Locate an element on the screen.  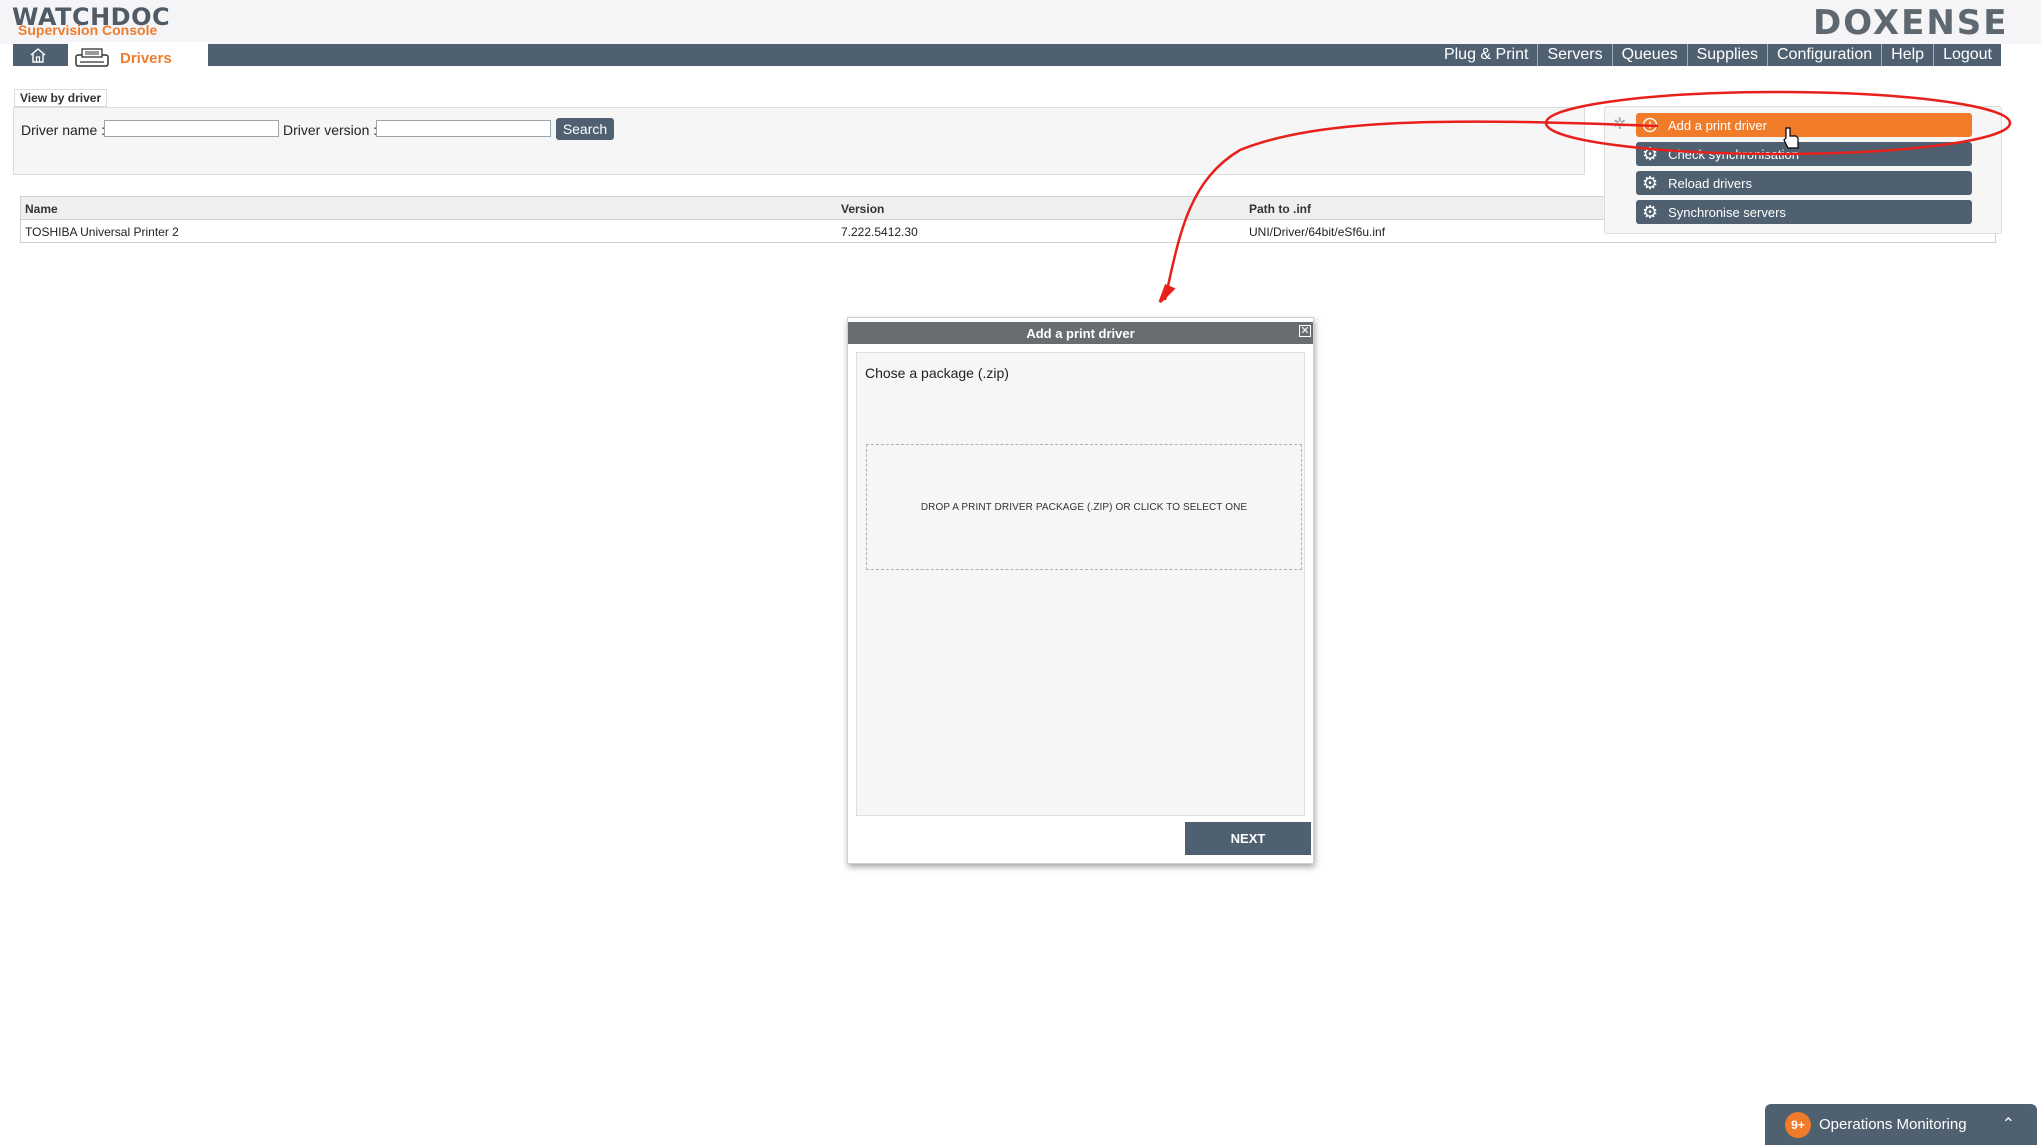
app-header is located at coordinates (1020, 22).